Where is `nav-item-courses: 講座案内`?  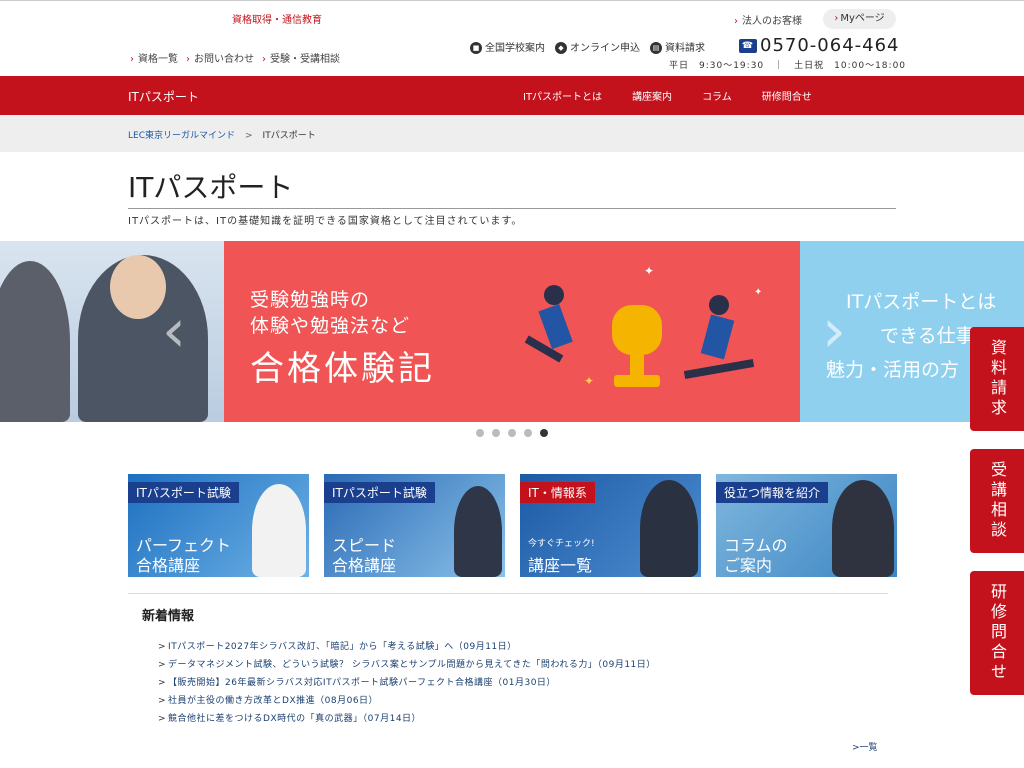
nav-item-courses: 講座案内 is located at coordinates (652, 95).